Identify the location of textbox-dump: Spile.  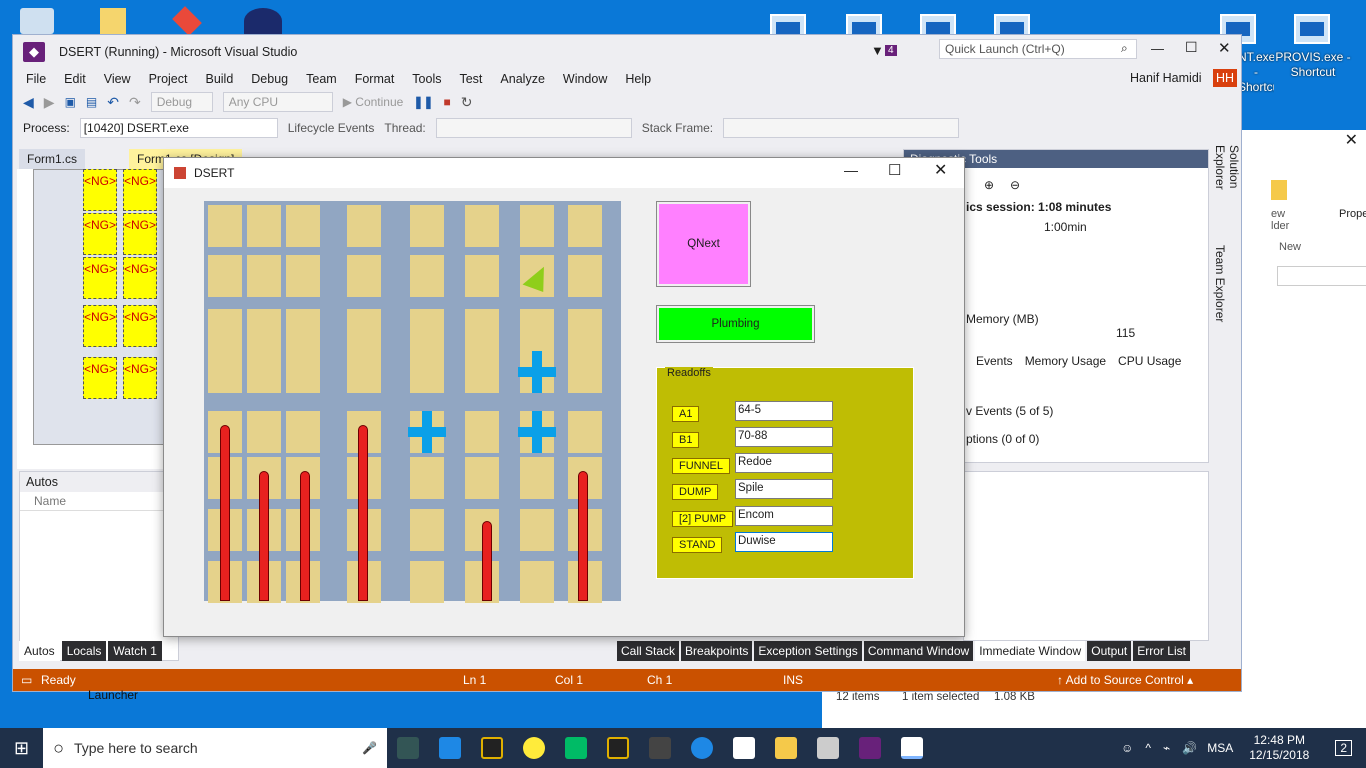
(784, 489).